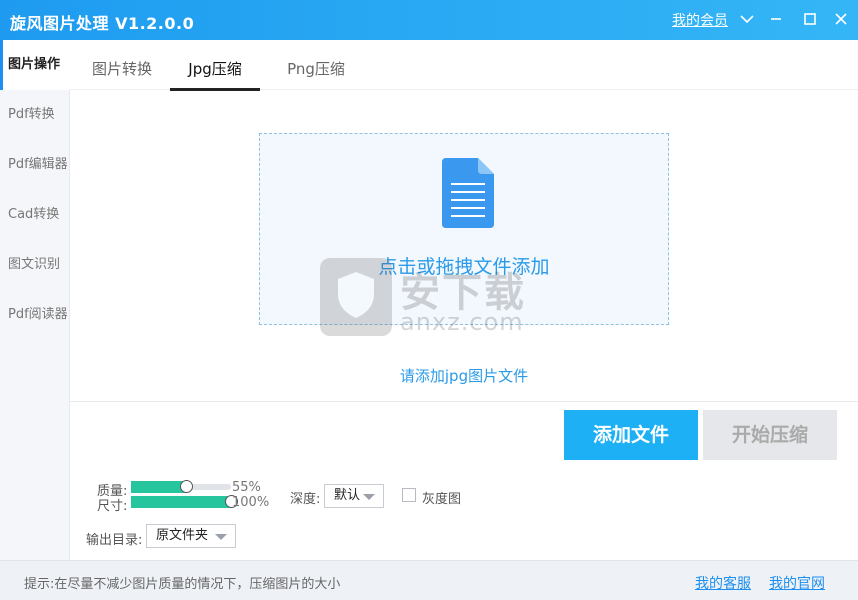 This screenshot has width=858, height=600. I want to click on official-website-link: 我的官网, so click(797, 583).